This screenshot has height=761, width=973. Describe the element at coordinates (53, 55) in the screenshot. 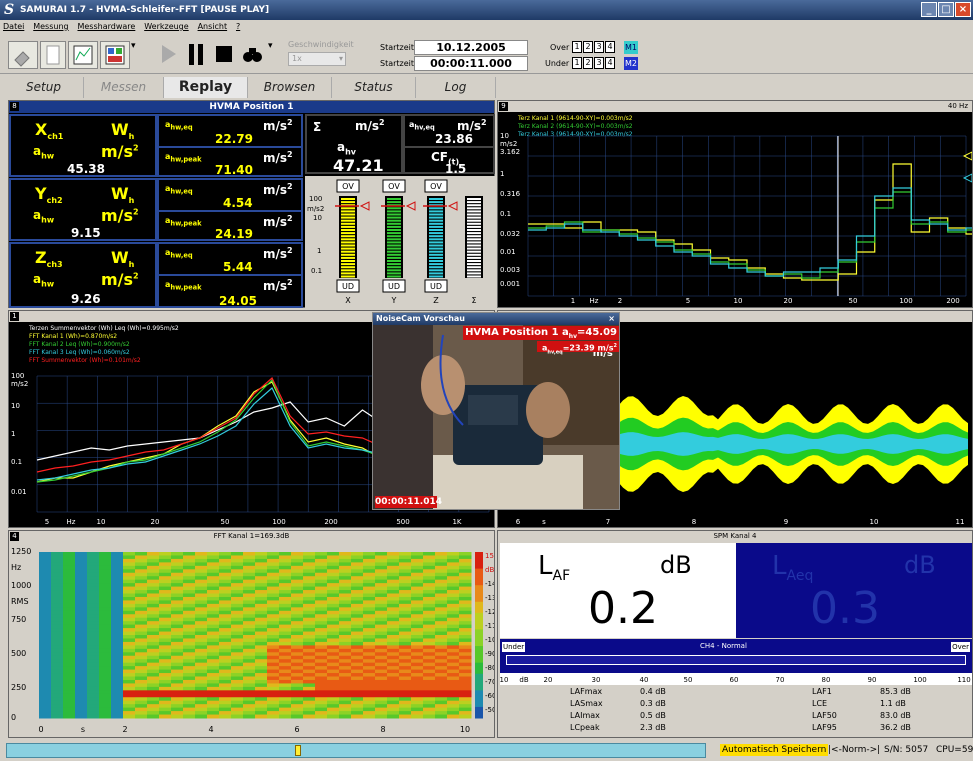

I see `new-button` at that location.